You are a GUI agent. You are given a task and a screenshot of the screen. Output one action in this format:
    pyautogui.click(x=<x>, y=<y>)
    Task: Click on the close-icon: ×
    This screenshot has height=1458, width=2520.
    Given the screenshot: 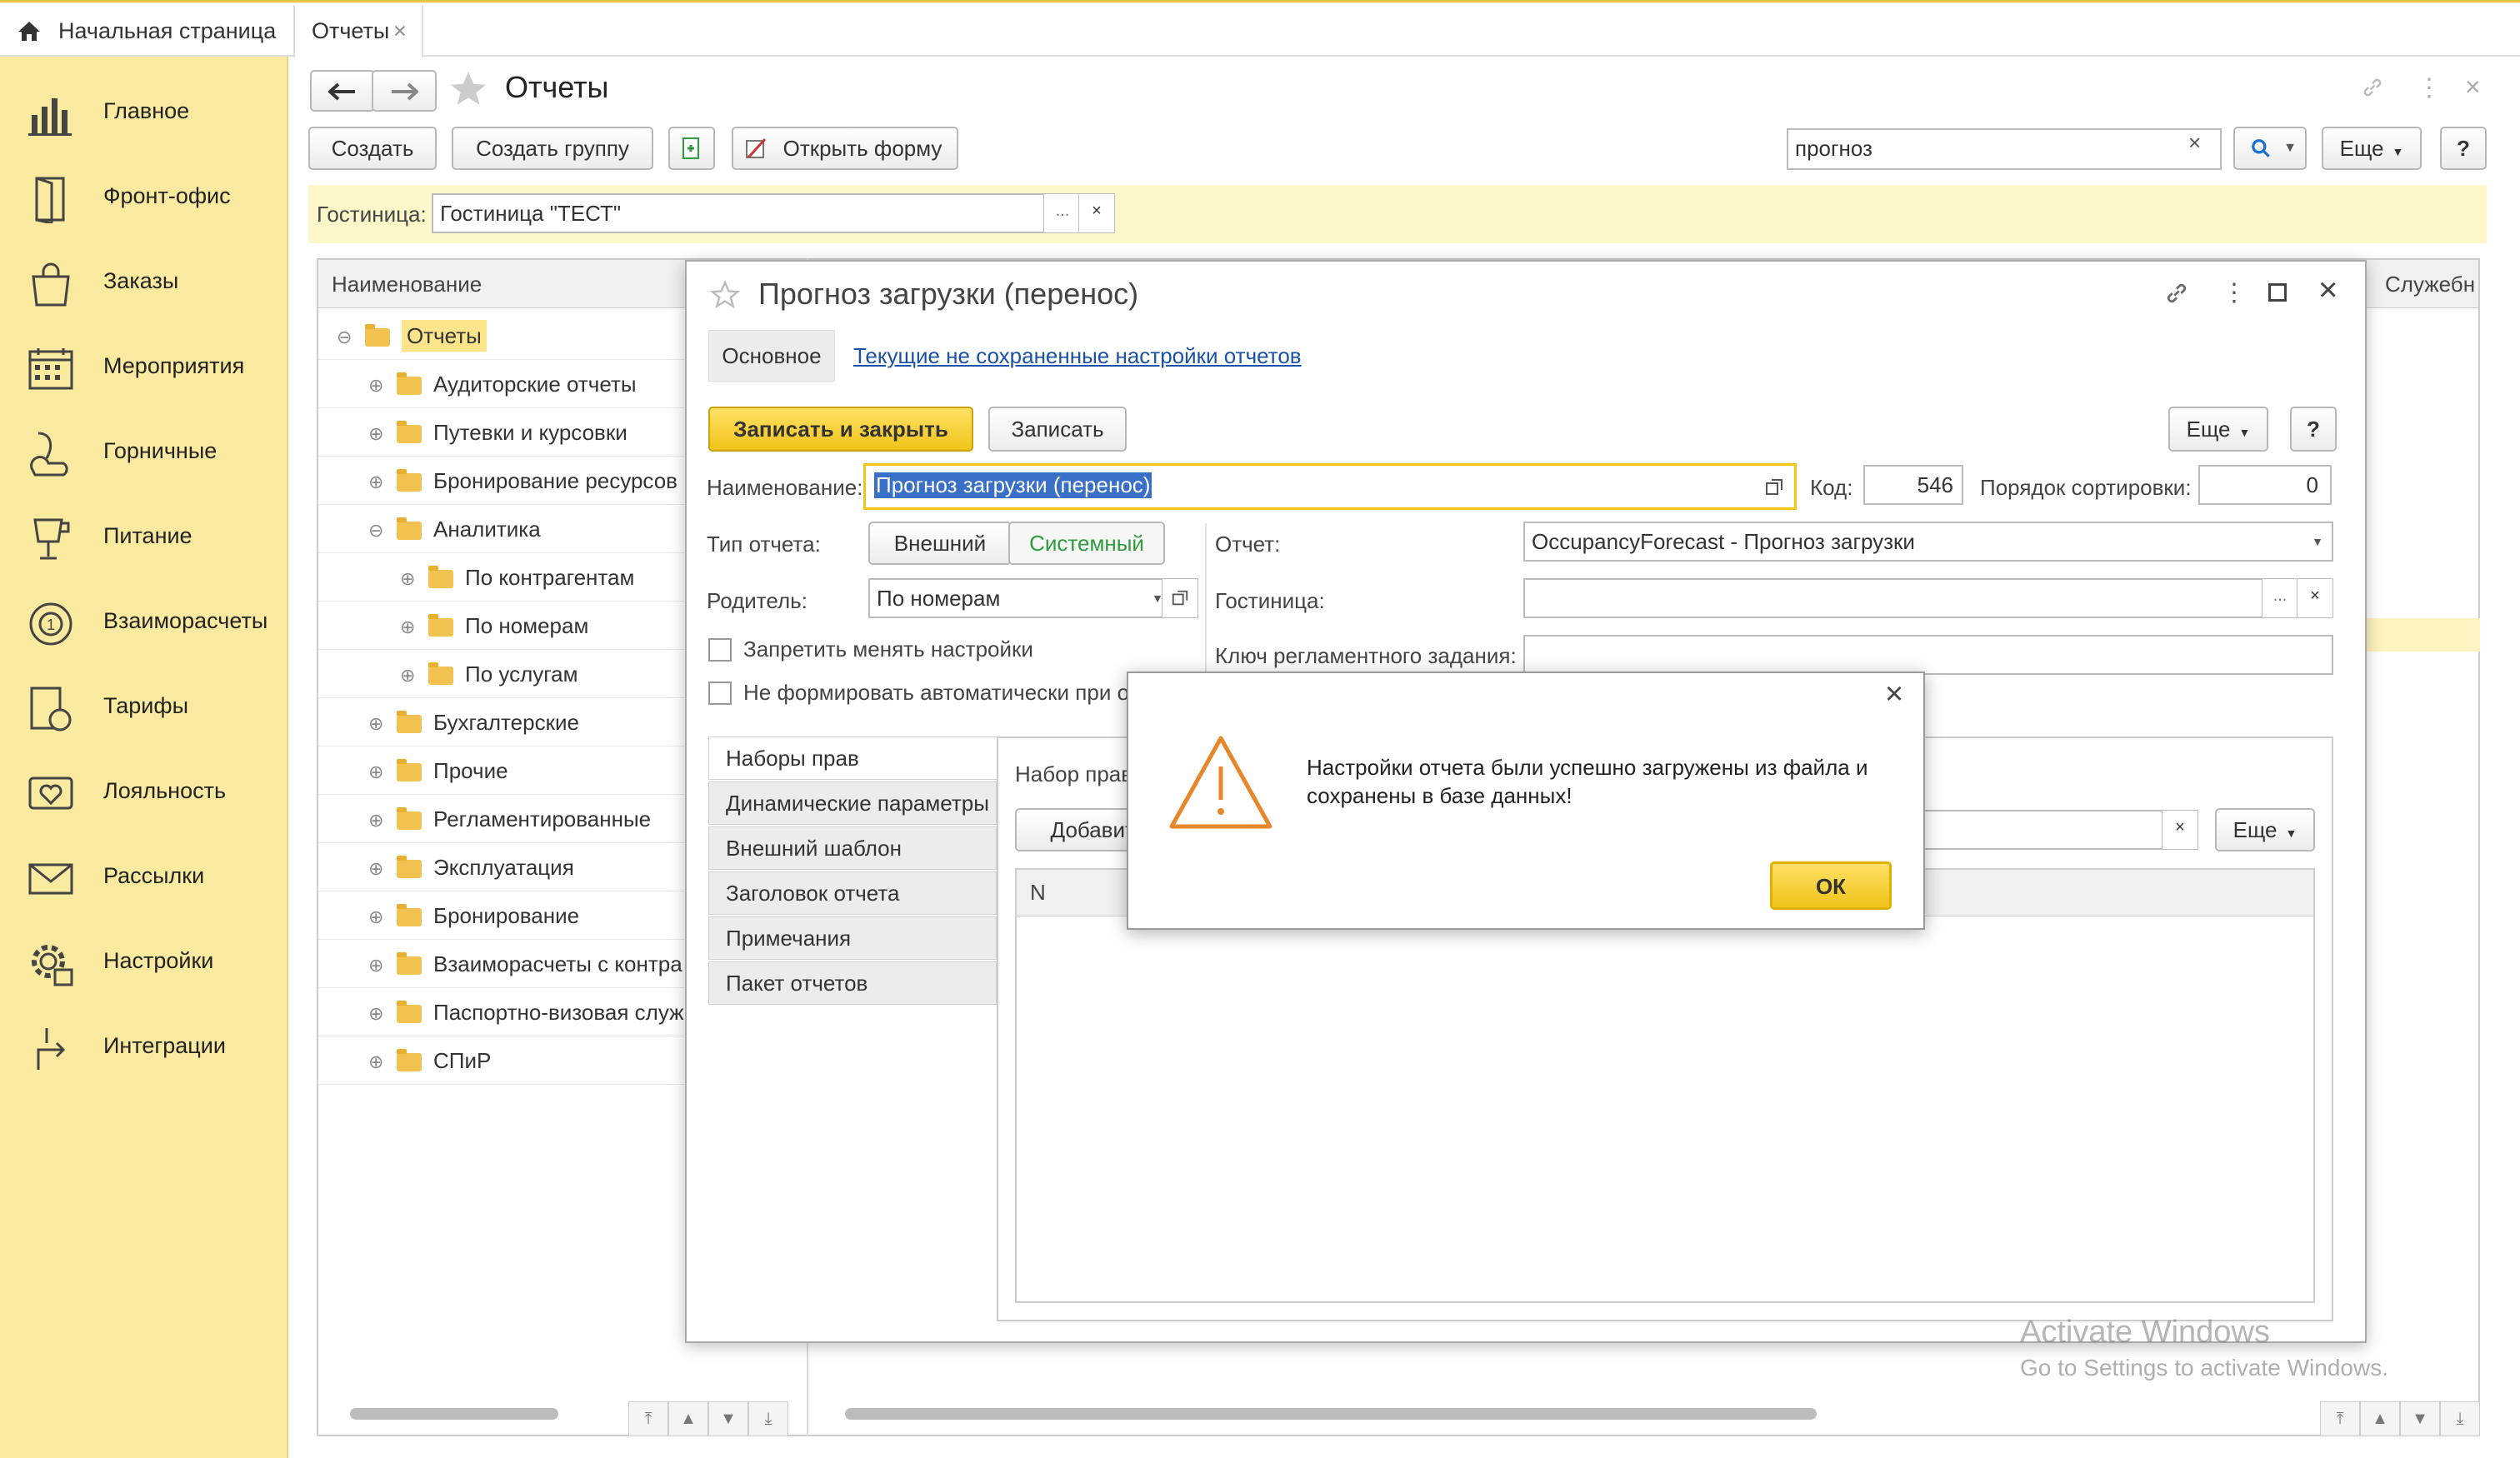 What is the action you would take?
    pyautogui.click(x=400, y=31)
    